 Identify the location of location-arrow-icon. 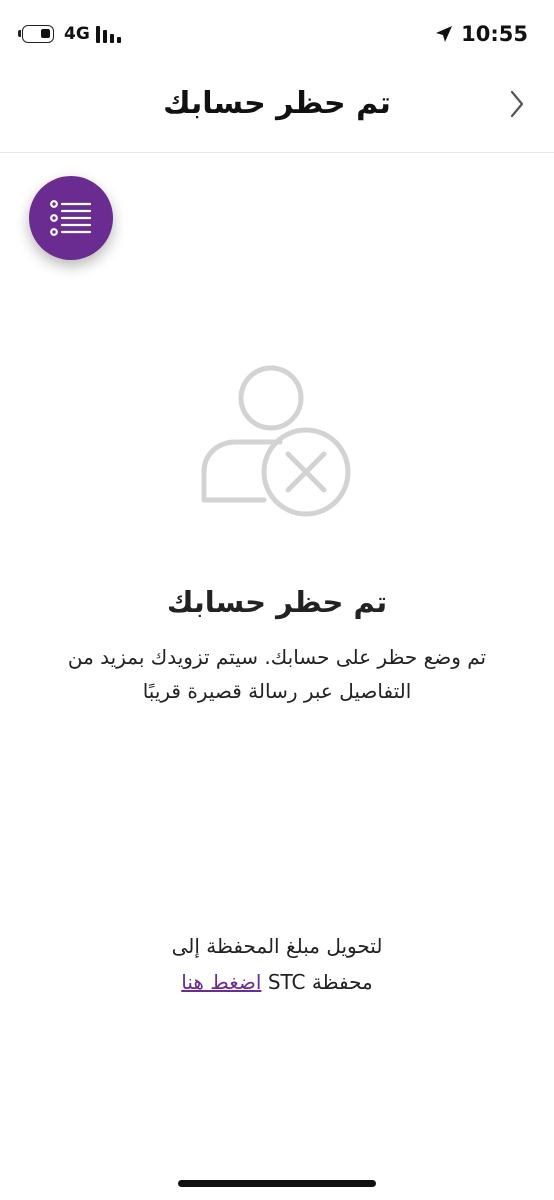
(444, 34).